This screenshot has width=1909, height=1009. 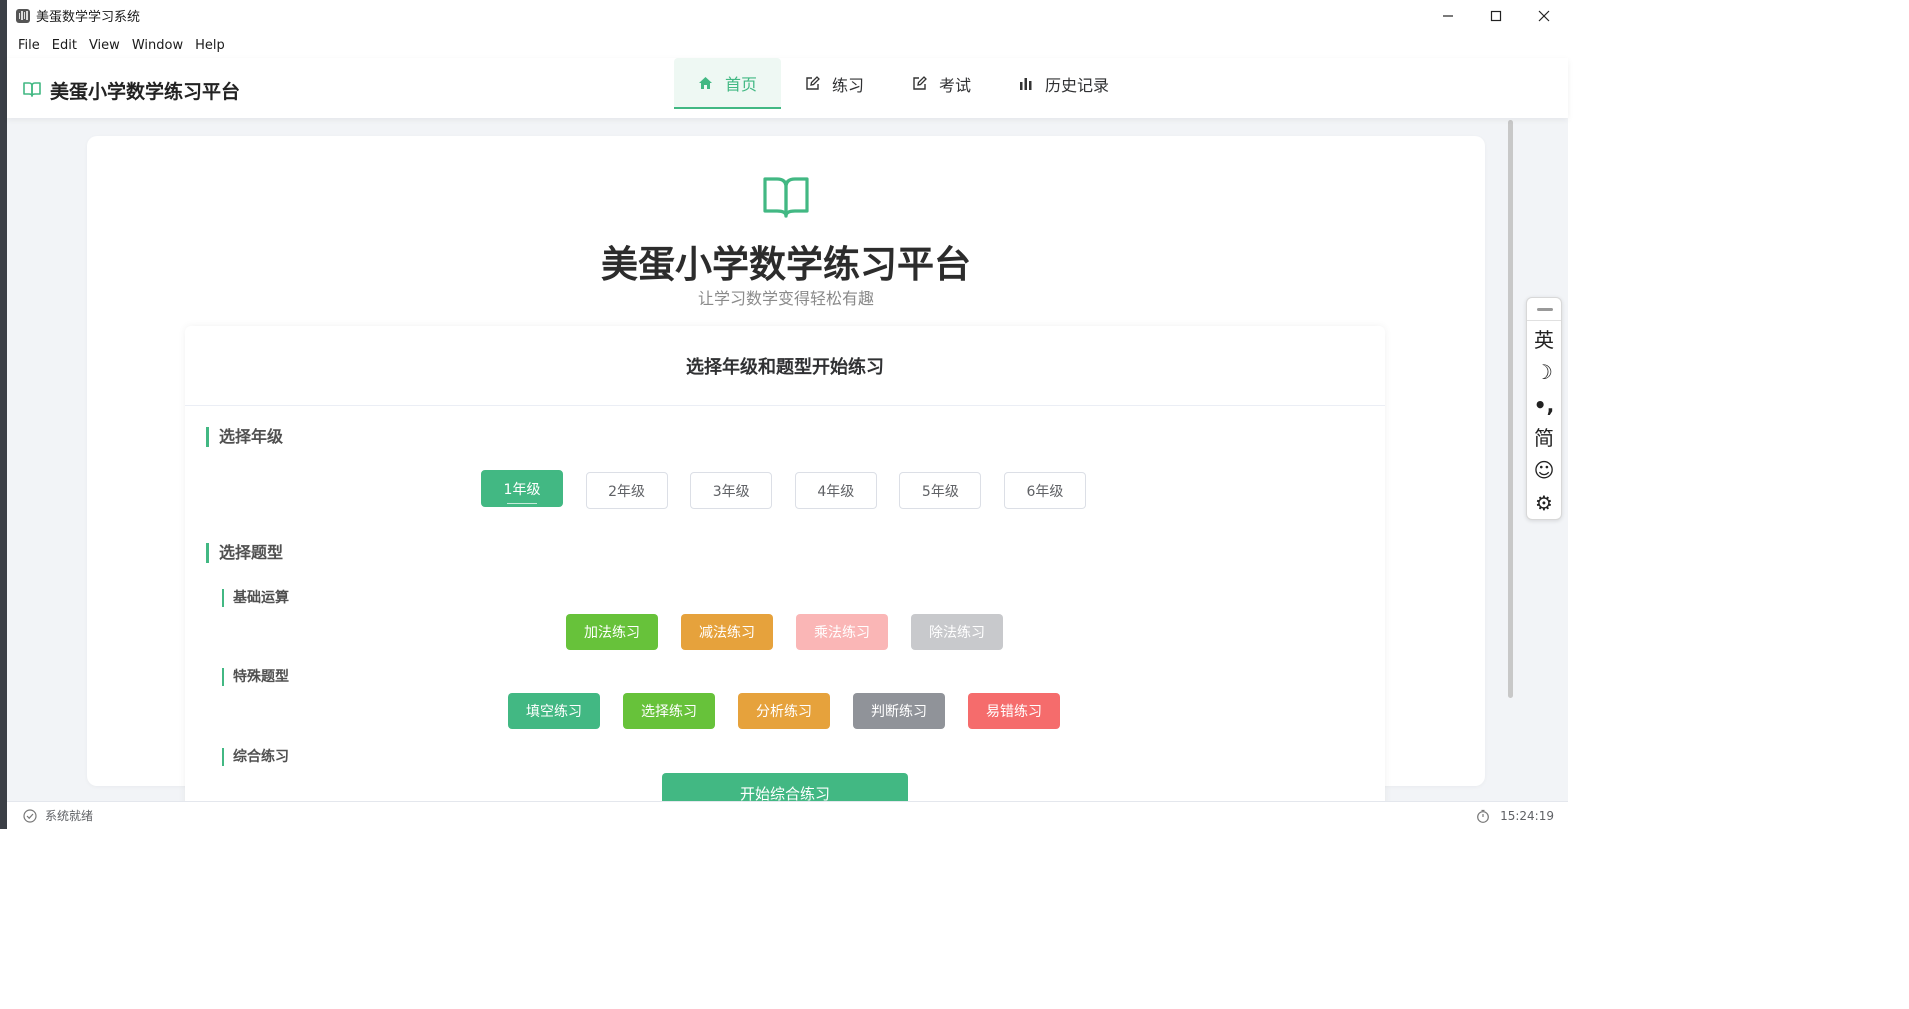 What do you see at coordinates (786, 264) in the screenshot?
I see `hero-title: 美蛋小学数学练习平台` at bounding box center [786, 264].